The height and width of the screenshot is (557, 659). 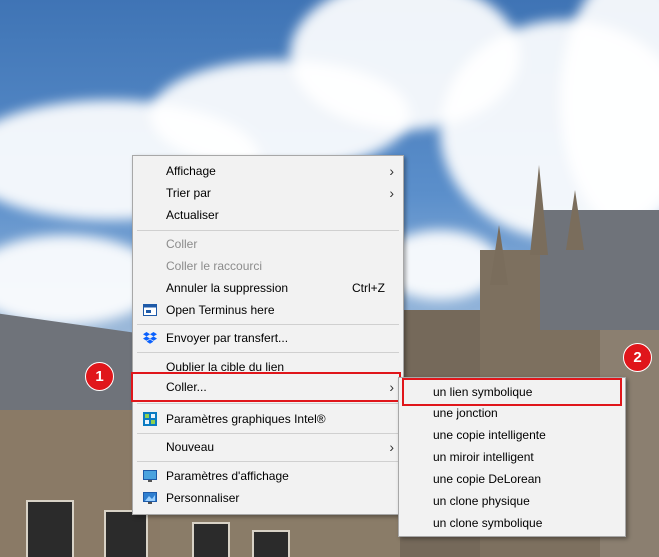 What do you see at coordinates (214, 266) in the screenshot?
I see `menu-item-label: Coller le raccourci` at bounding box center [214, 266].